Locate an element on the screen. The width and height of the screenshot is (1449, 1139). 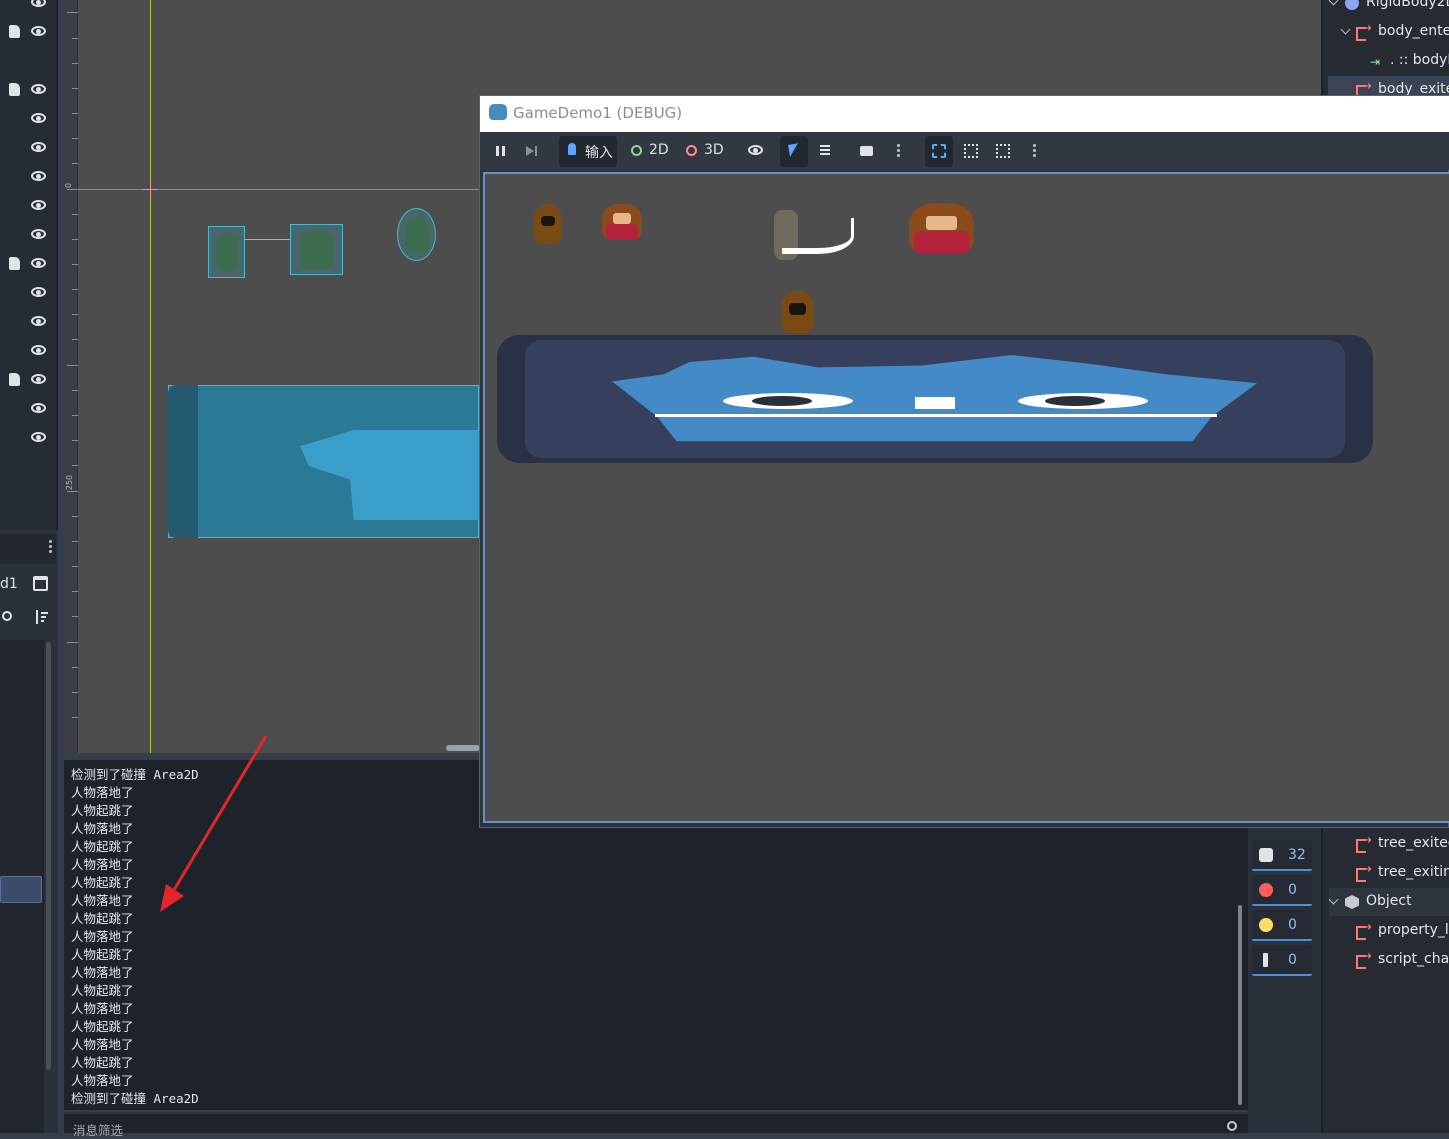
y-axis-line is located at coordinates (150, 376).